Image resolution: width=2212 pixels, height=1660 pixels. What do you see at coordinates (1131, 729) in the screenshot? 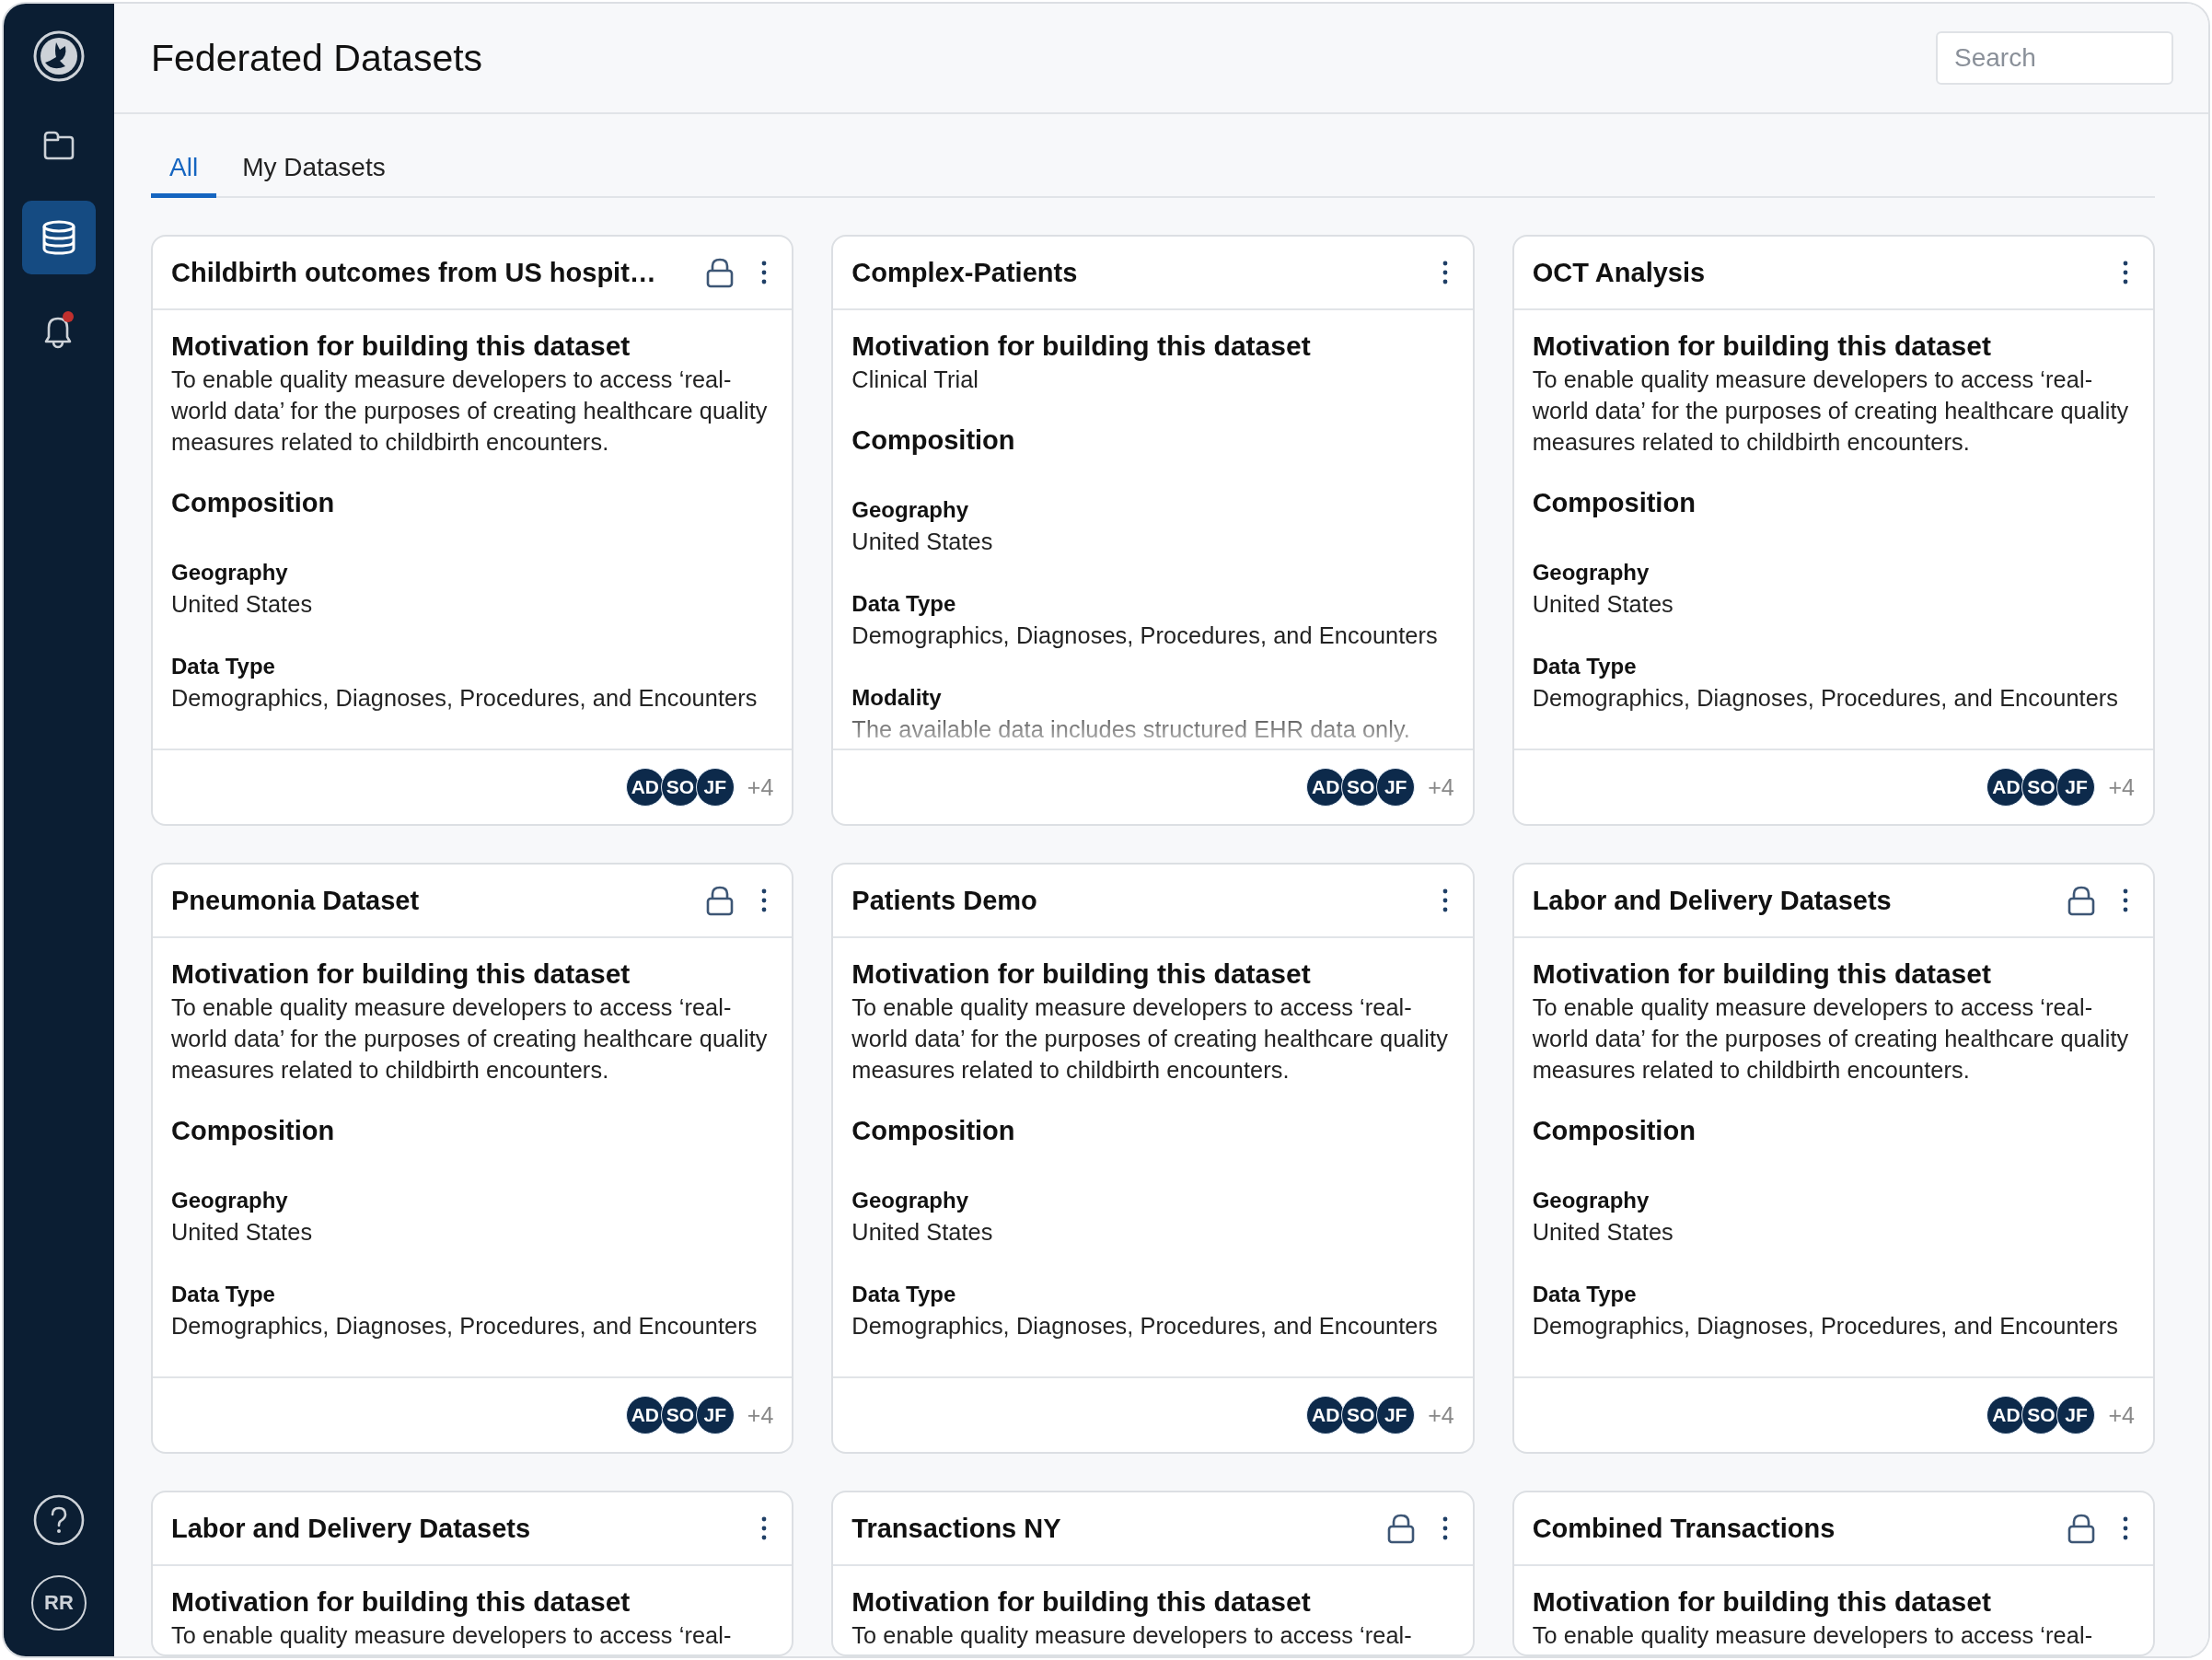
I see `field-value: The available data includes structured EHR data only.` at bounding box center [1131, 729].